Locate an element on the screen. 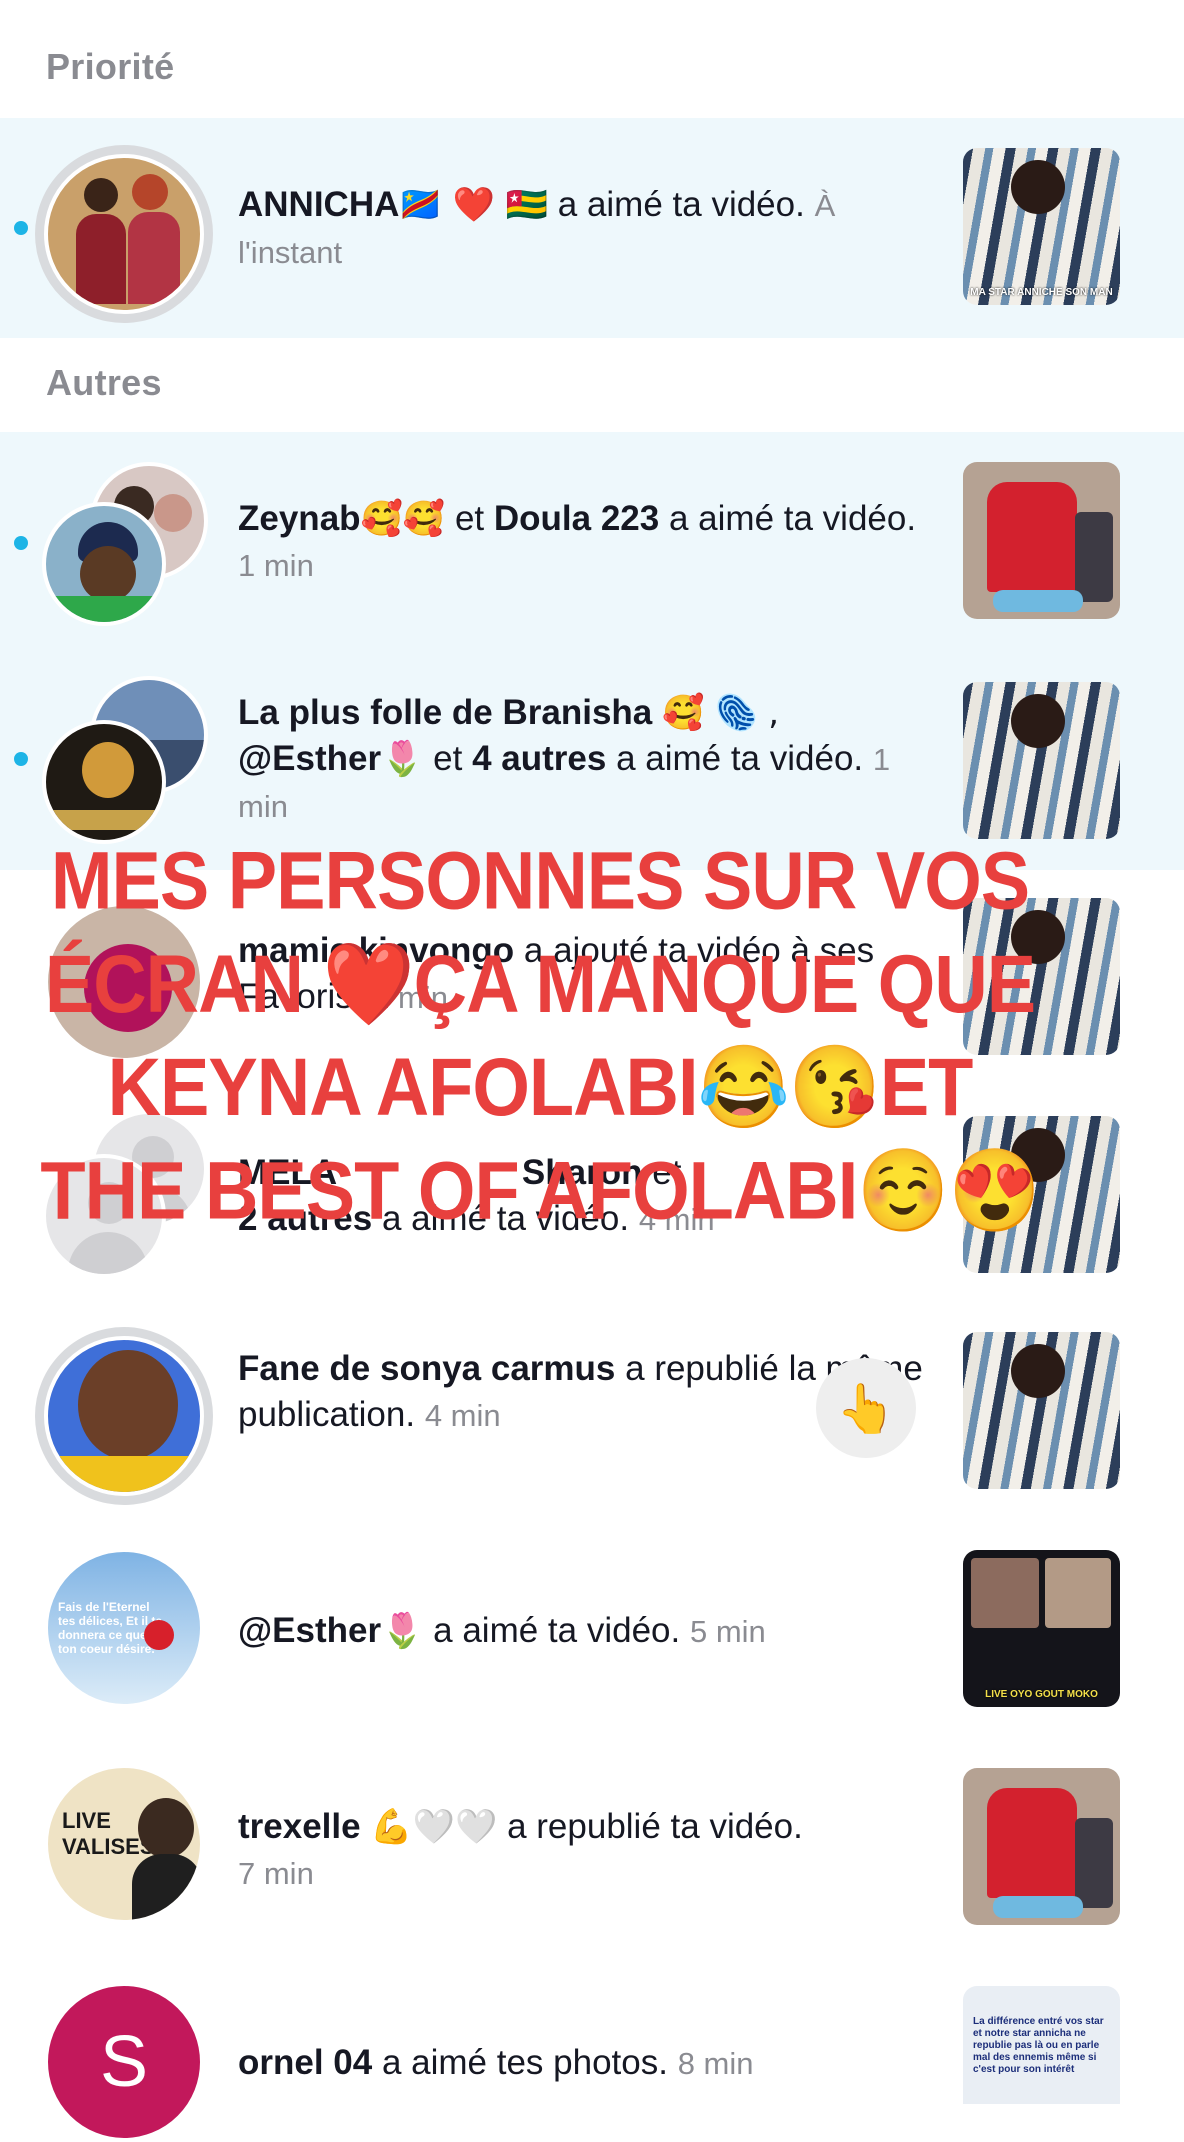 The width and height of the screenshot is (1184, 2142). user-name: ornel 04 is located at coordinates (305, 2062).